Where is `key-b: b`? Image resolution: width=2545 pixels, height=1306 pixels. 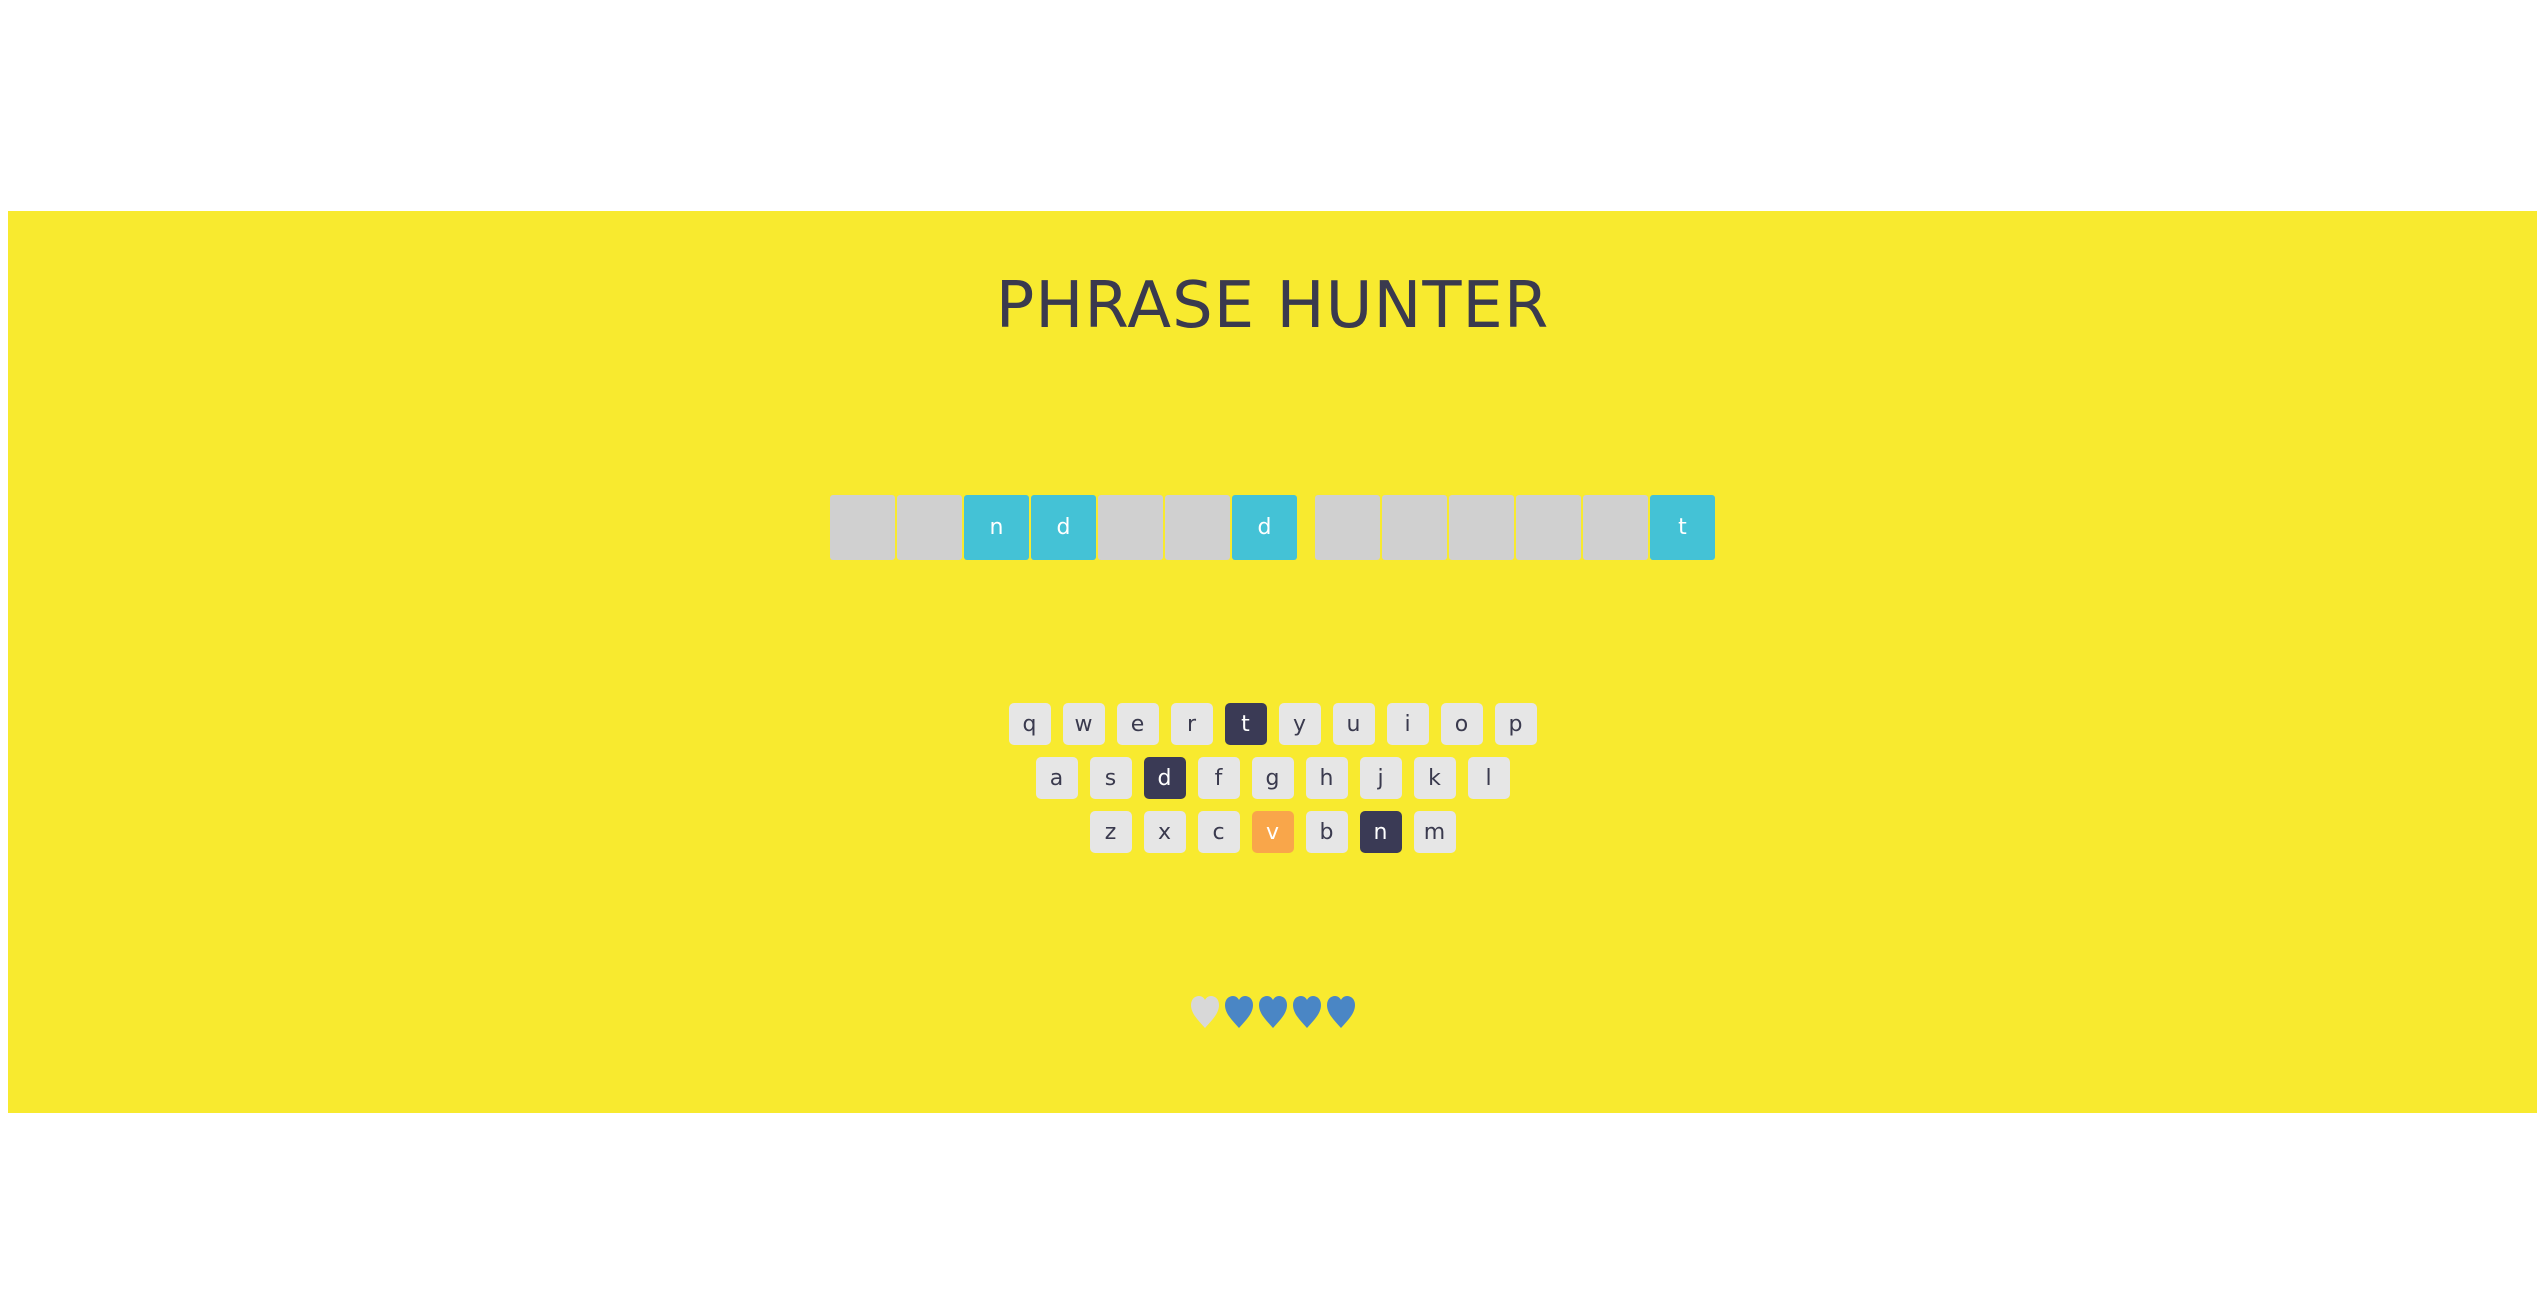 key-b: b is located at coordinates (1326, 832).